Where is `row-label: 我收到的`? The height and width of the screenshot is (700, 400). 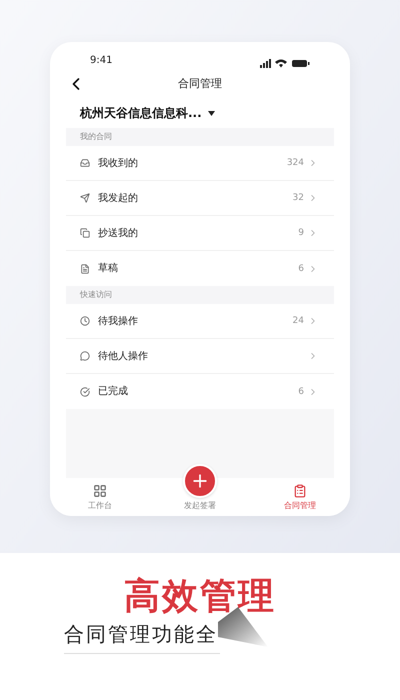
row-label: 我收到的 is located at coordinates (118, 163).